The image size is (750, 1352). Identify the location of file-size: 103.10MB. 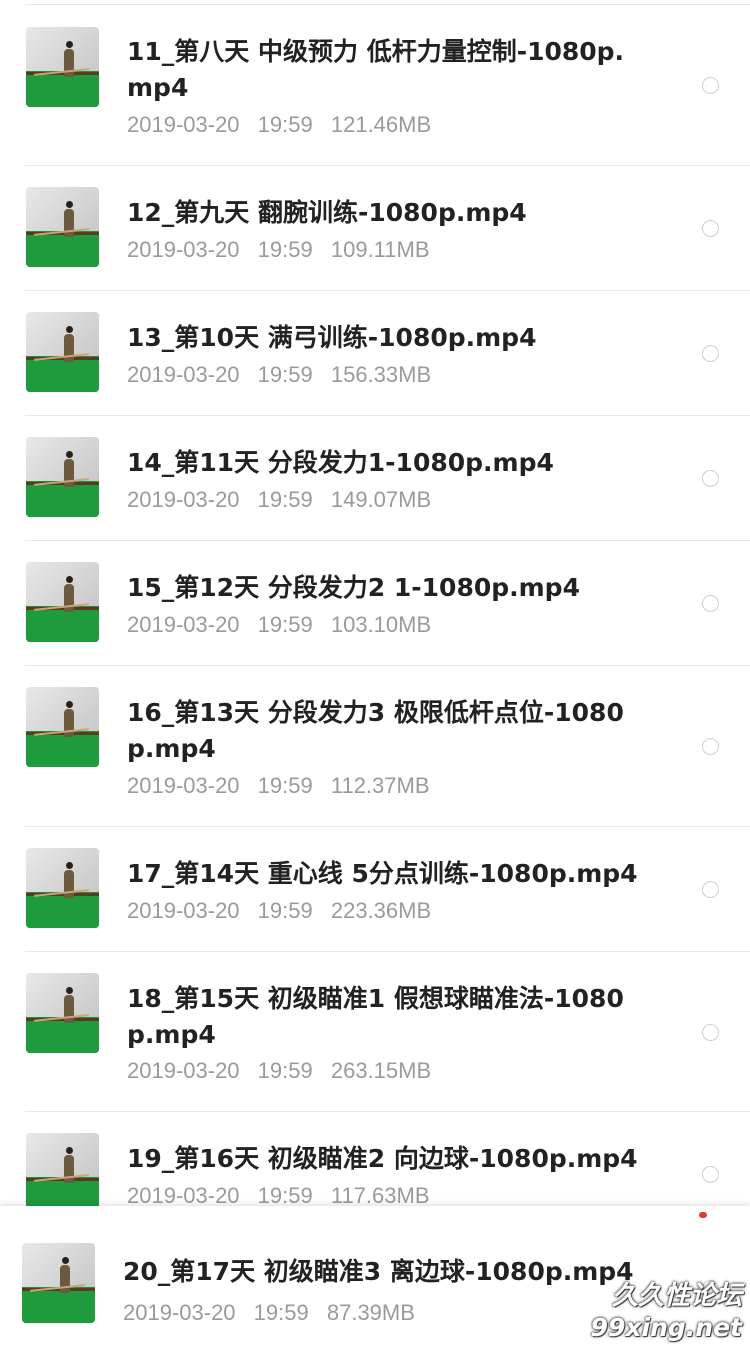
(381, 624).